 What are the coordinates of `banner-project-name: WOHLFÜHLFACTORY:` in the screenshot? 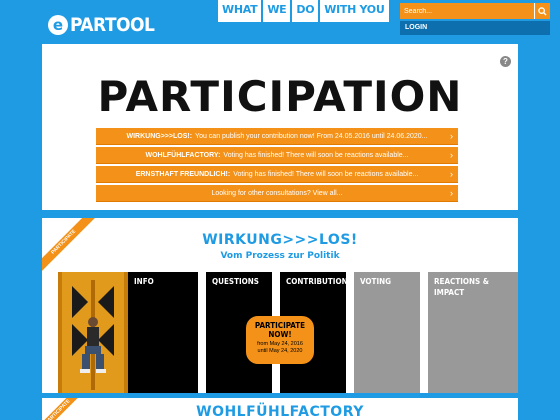 It's located at (183, 155).